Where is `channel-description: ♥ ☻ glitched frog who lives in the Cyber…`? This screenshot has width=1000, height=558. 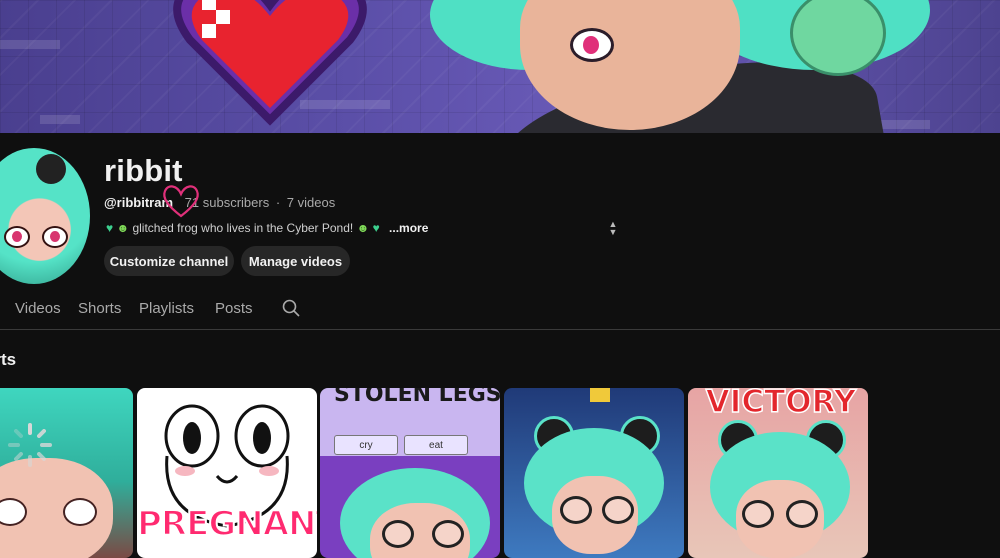
channel-description: ♥ ☻ glitched frog who lives in the Cyber… is located at coordinates (267, 228).